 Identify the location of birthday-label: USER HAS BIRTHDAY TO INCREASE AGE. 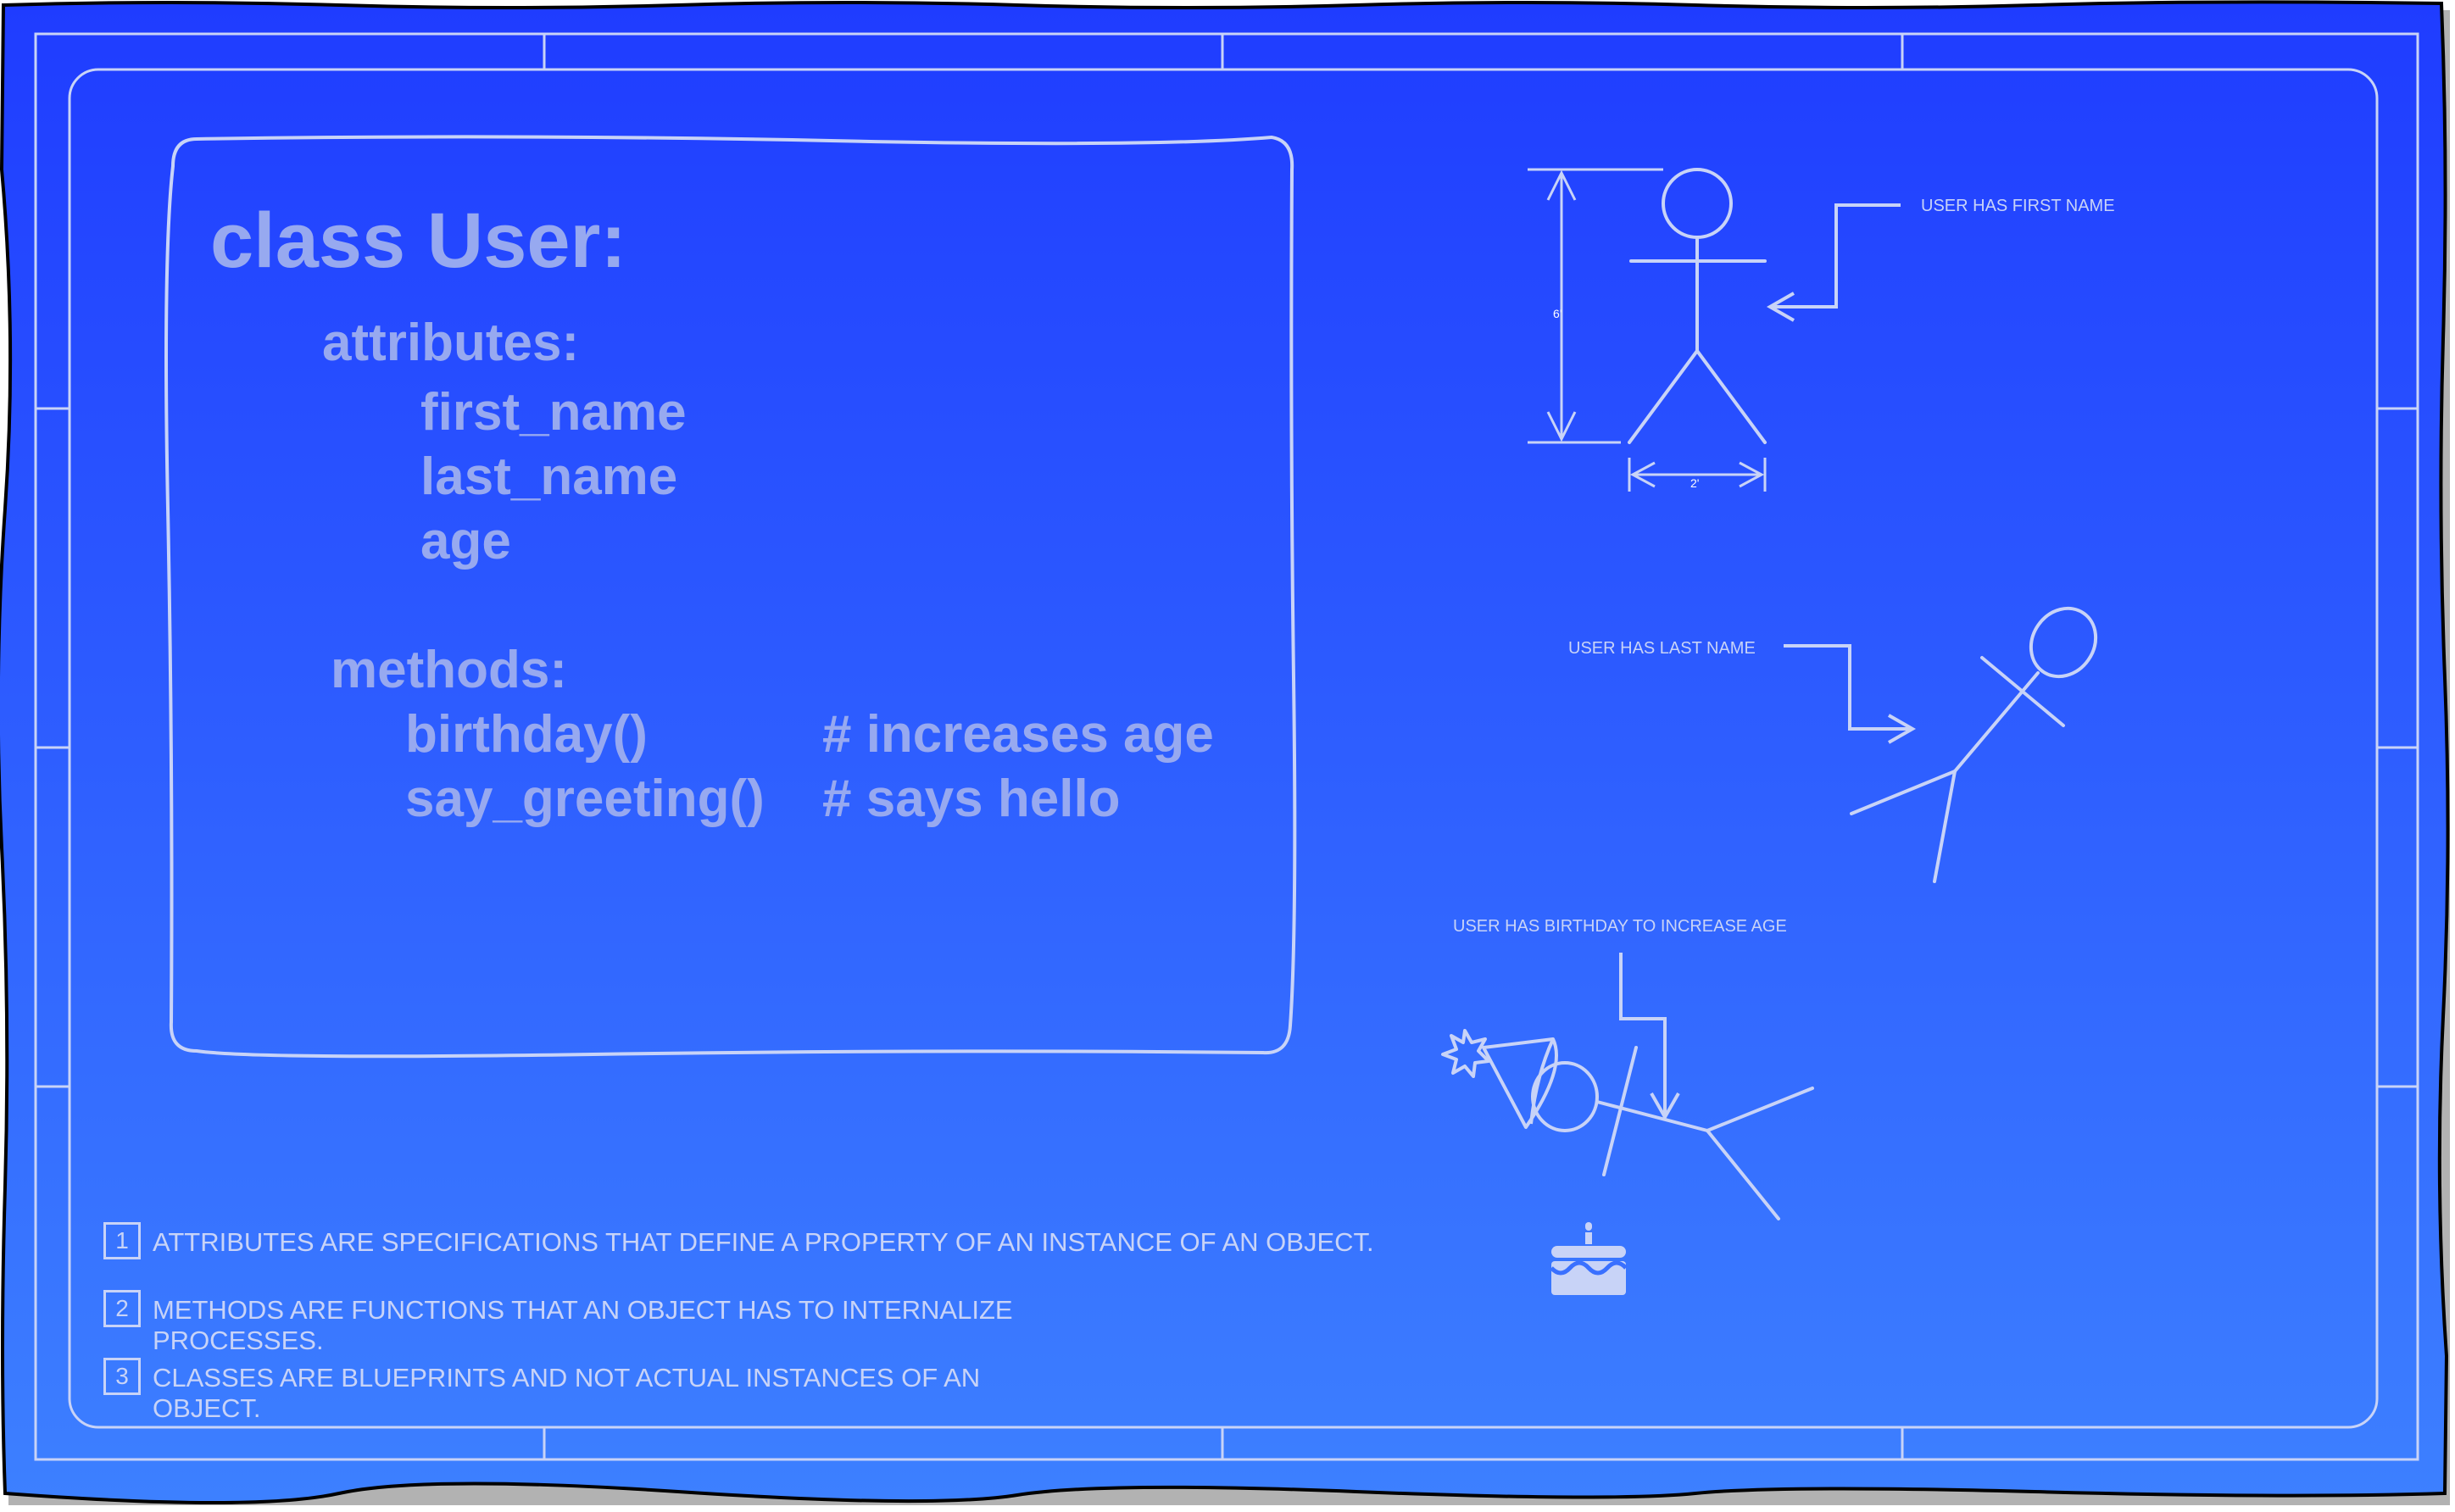
(1620, 926).